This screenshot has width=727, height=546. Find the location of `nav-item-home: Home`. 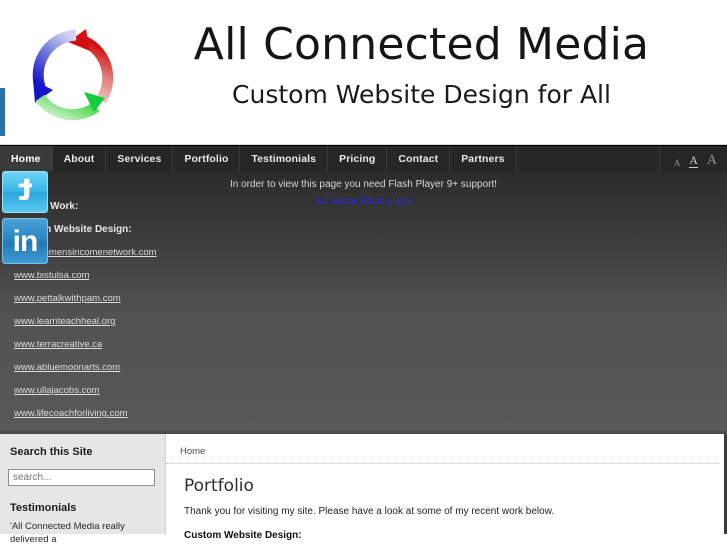

nav-item-home: Home is located at coordinates (26, 158).